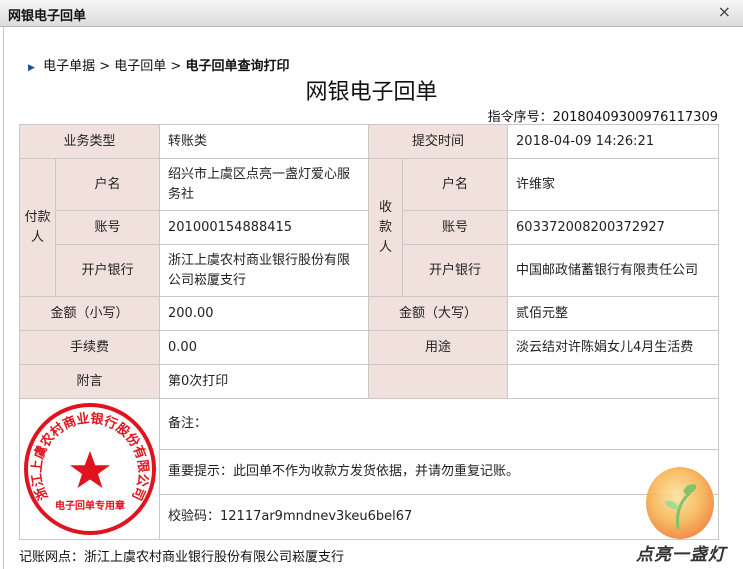 The height and width of the screenshot is (569, 743). I want to click on posting-branch-partial: 记账网点：浙江上虞农村商业银行股份有限公司崧厦支行, so click(182, 557).